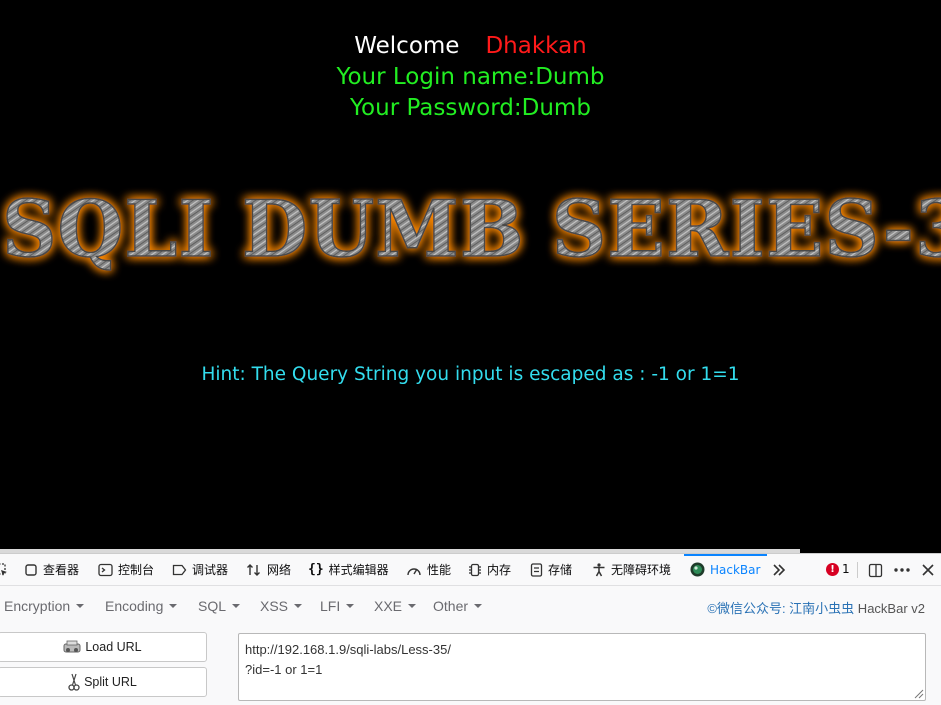 The image size is (941, 705). What do you see at coordinates (560, 570) in the screenshot?
I see `tab-label: 存储` at bounding box center [560, 570].